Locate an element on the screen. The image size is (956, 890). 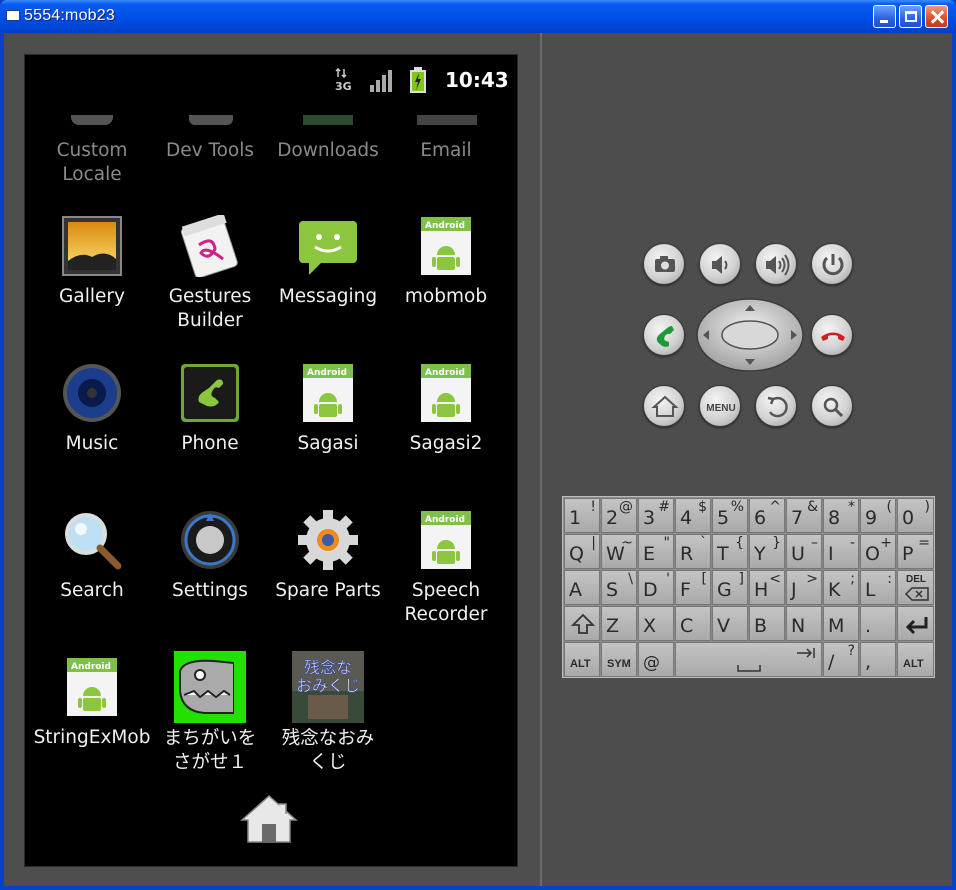
key-a: A is located at coordinates (582, 587).